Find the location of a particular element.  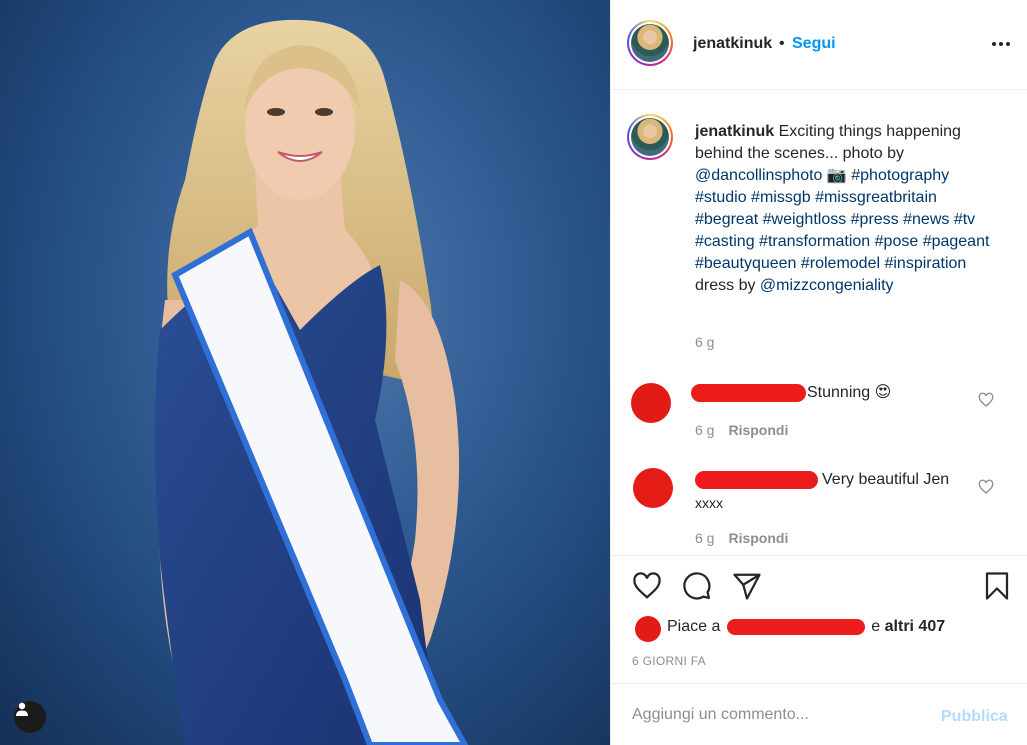

caption-text-2: dress by is located at coordinates (727, 285).